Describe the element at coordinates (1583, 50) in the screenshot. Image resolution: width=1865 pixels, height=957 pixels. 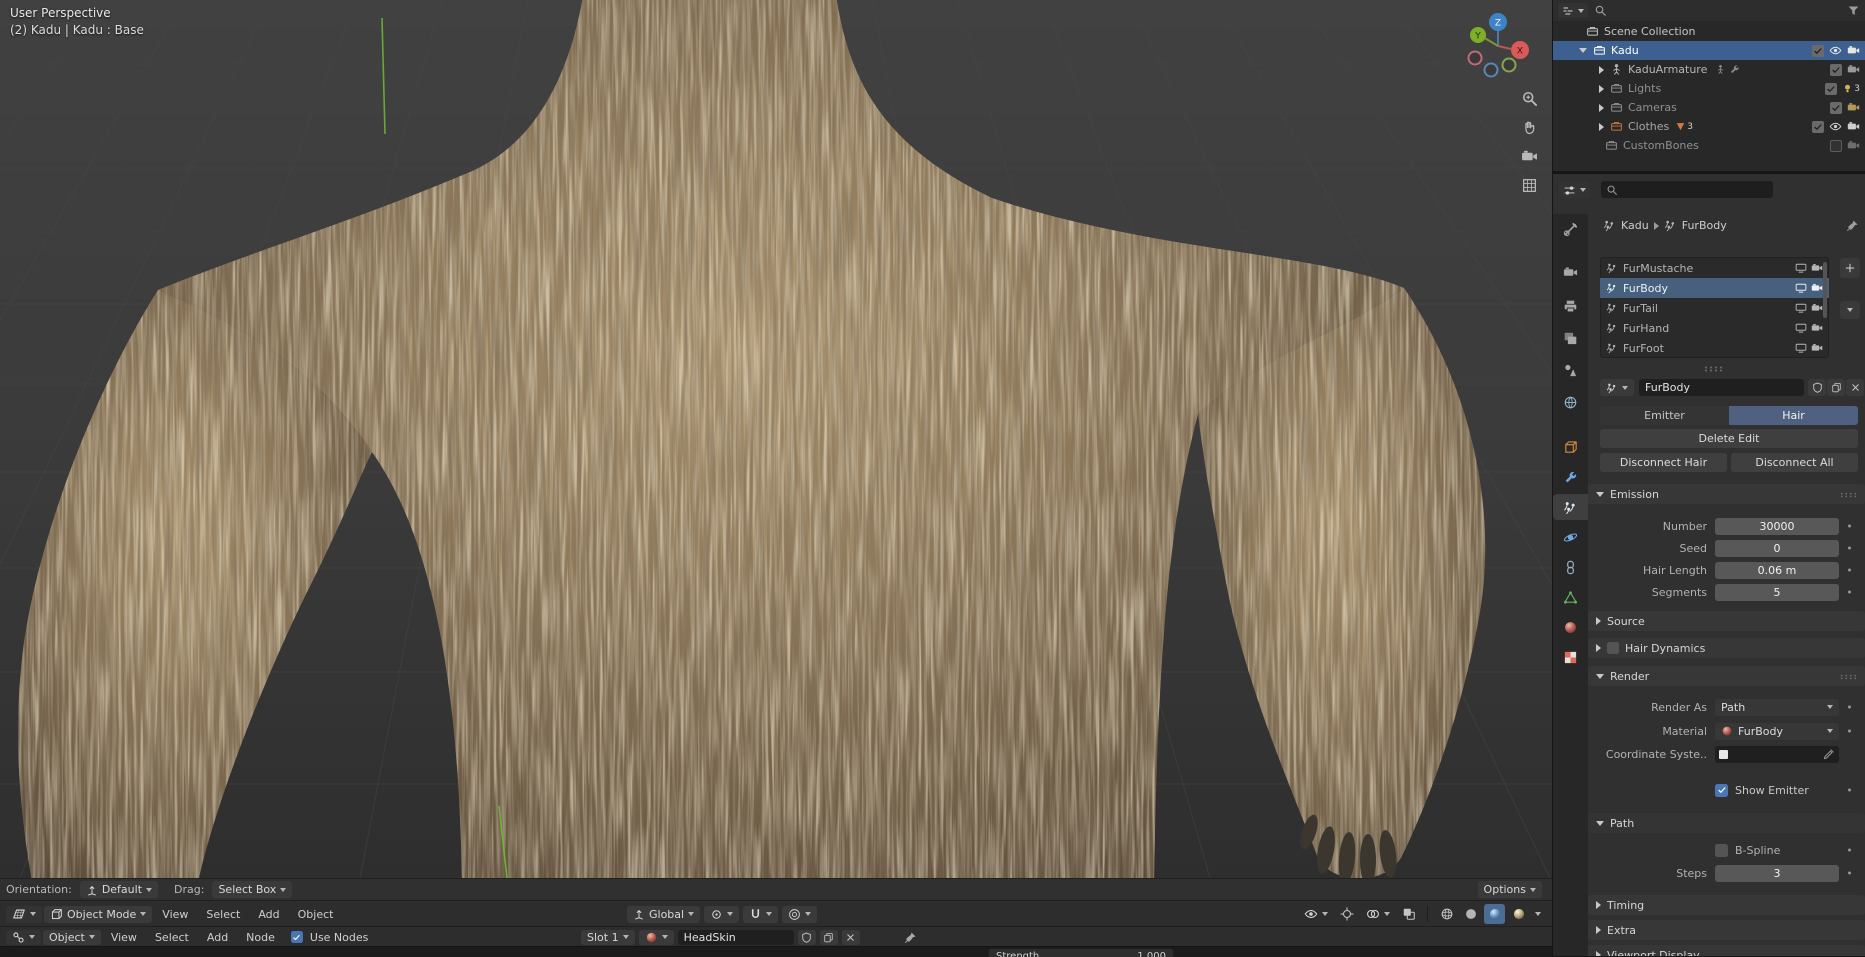
I see `disclosure-down-icon` at that location.